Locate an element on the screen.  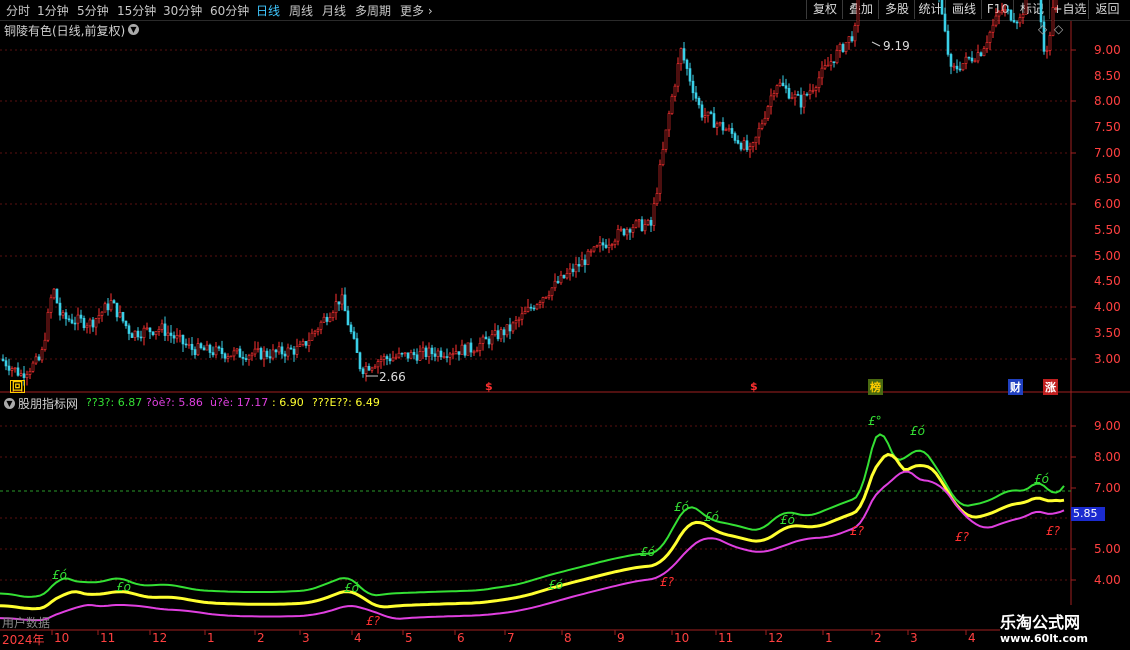
indicator-title: 股朋指标网 is located at coordinates (48, 403).